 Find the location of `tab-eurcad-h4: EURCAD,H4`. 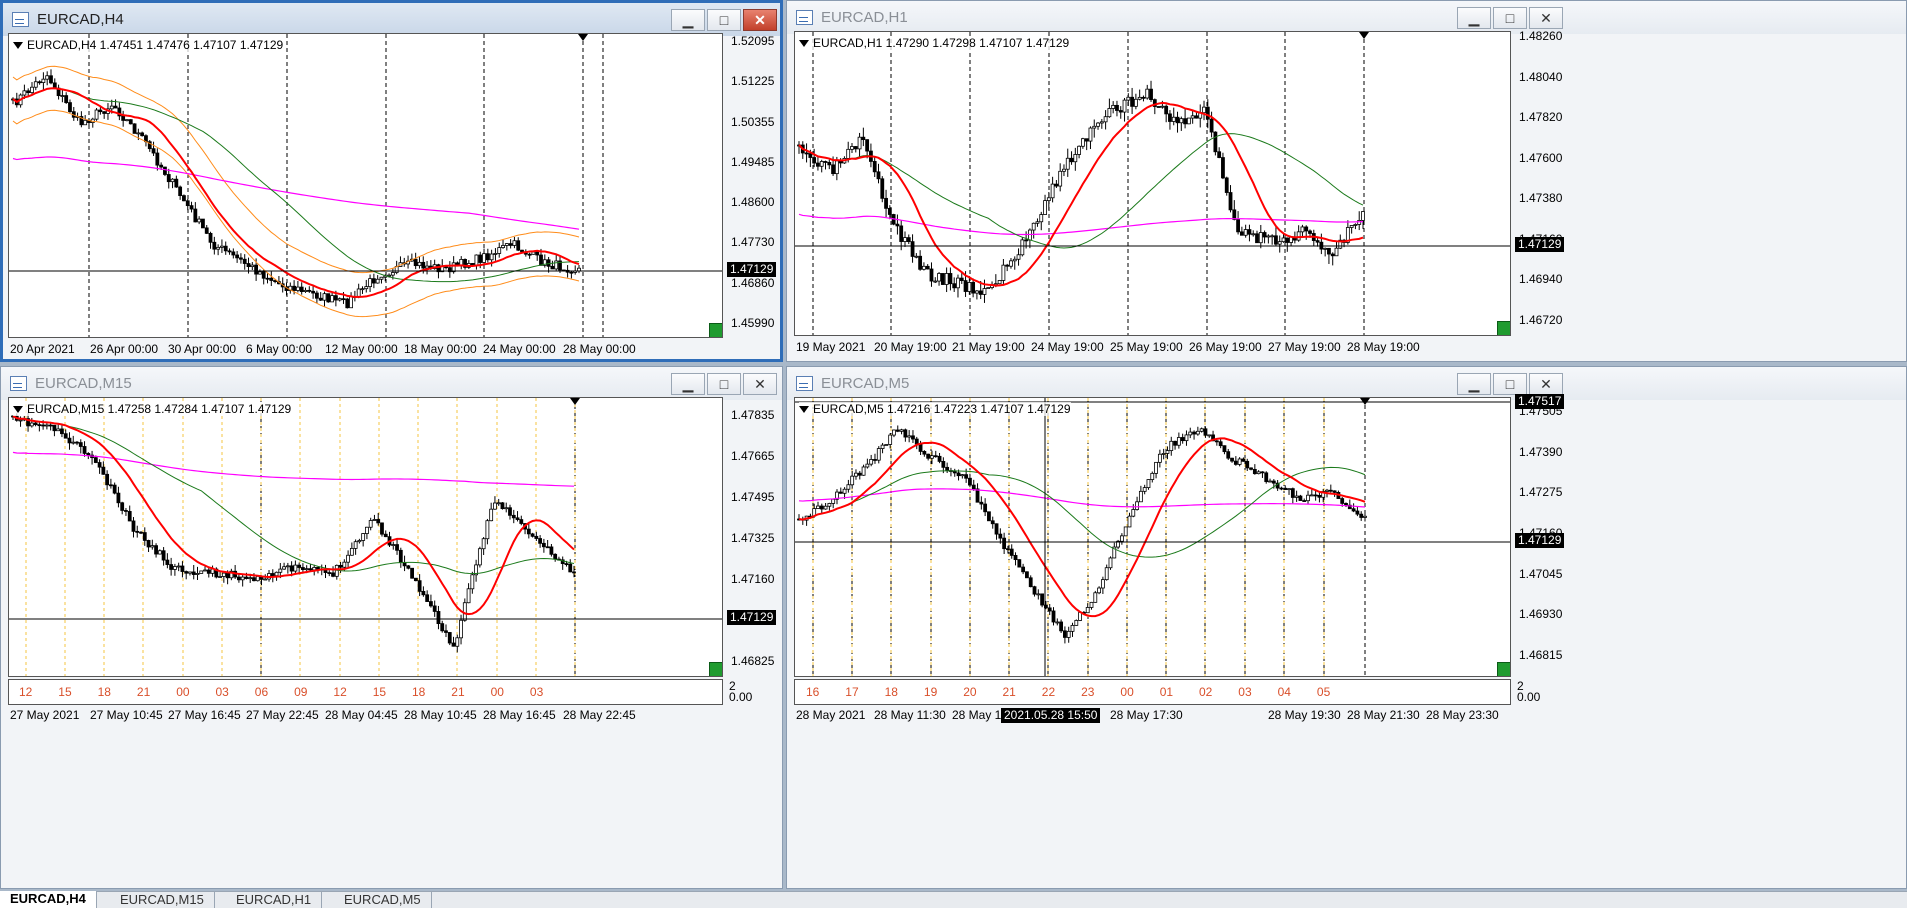

tab-eurcad-h4: EURCAD,H4 is located at coordinates (48, 899).